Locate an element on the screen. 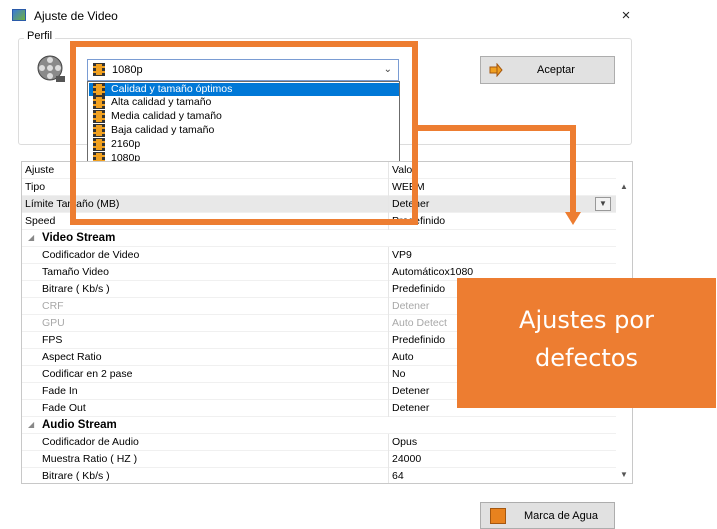 The width and height of the screenshot is (717, 529). row-name: GPU is located at coordinates (53, 323).